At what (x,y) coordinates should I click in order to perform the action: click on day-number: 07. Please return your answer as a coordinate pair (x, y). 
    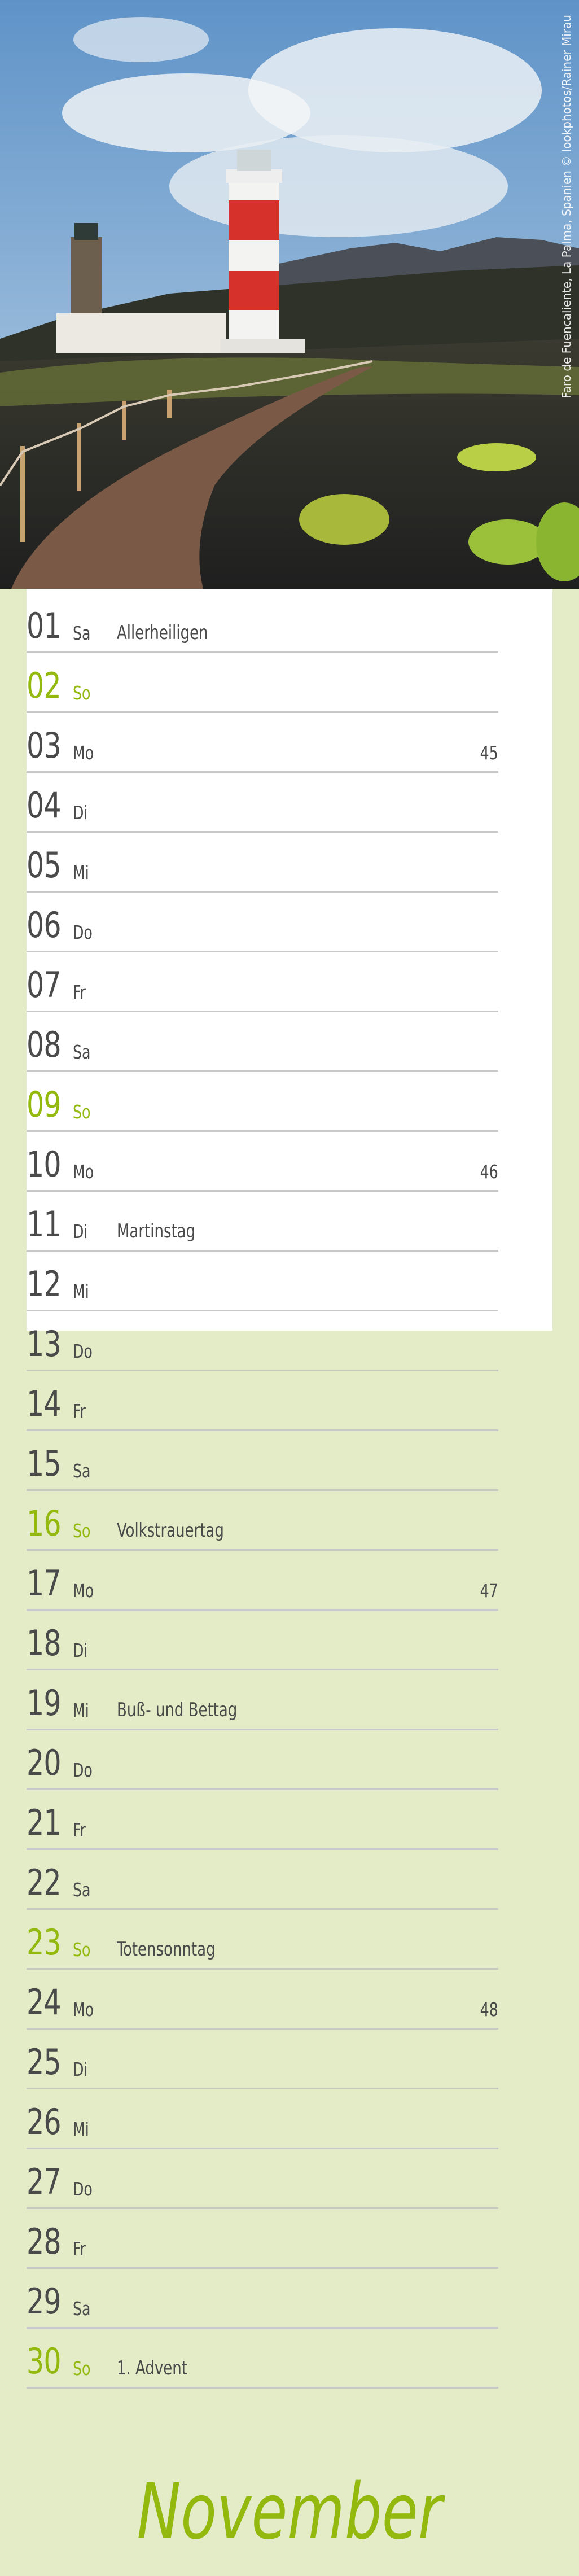
    Looking at the image, I should click on (45, 984).